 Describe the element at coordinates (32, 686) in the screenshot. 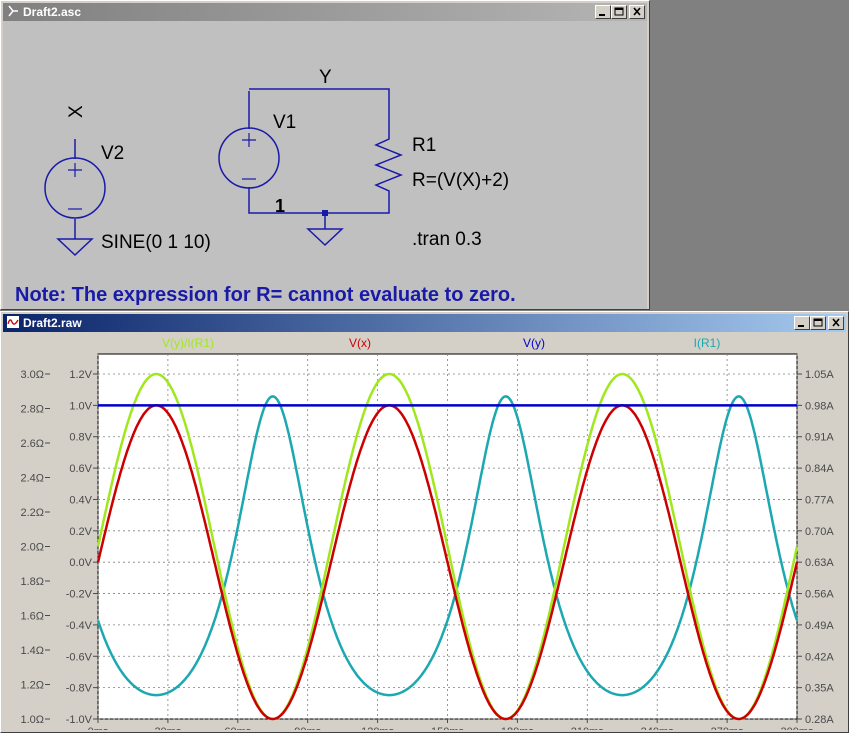

I see `ohm-axis-tick: 1.2Ω` at that location.